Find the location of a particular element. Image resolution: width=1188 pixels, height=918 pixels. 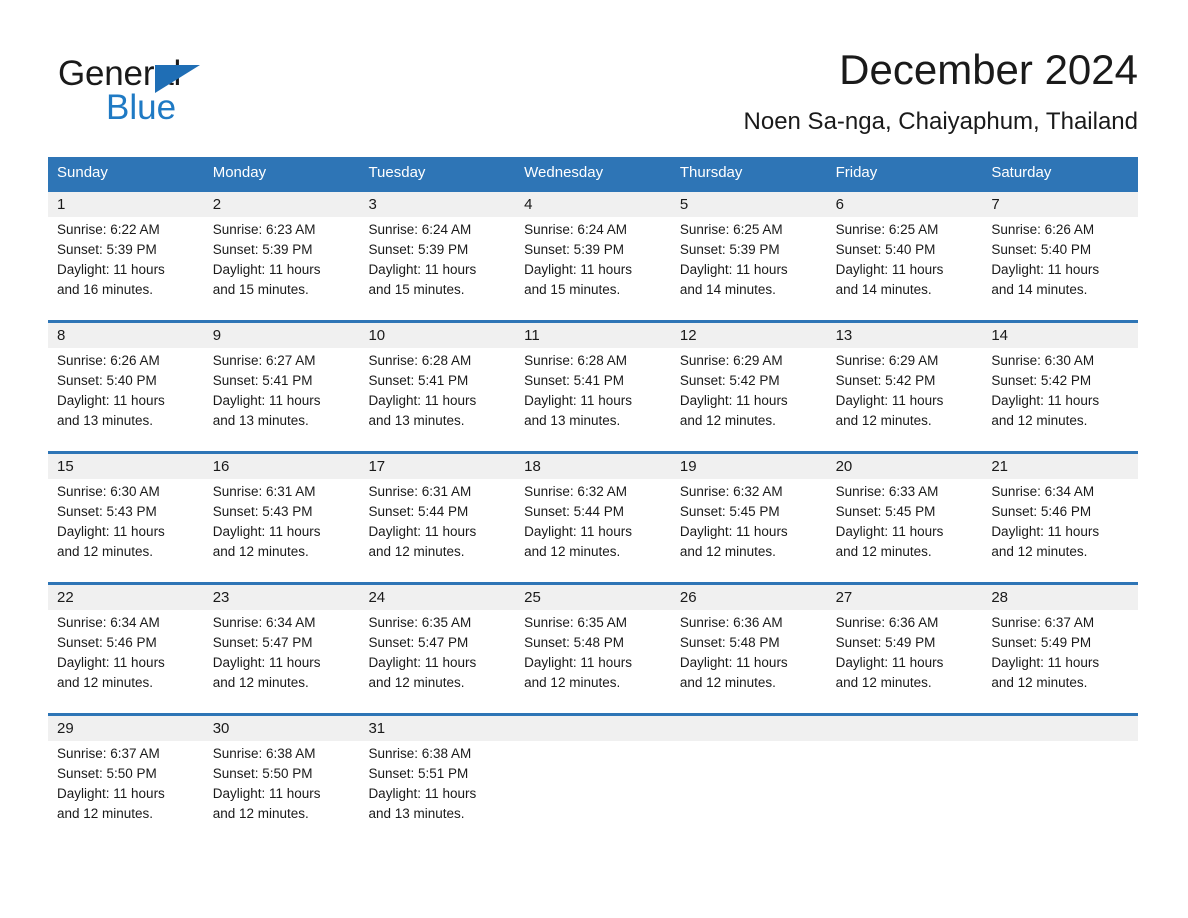

sunset-text: Sunset: 5:45 PM is located at coordinates (729, 511).